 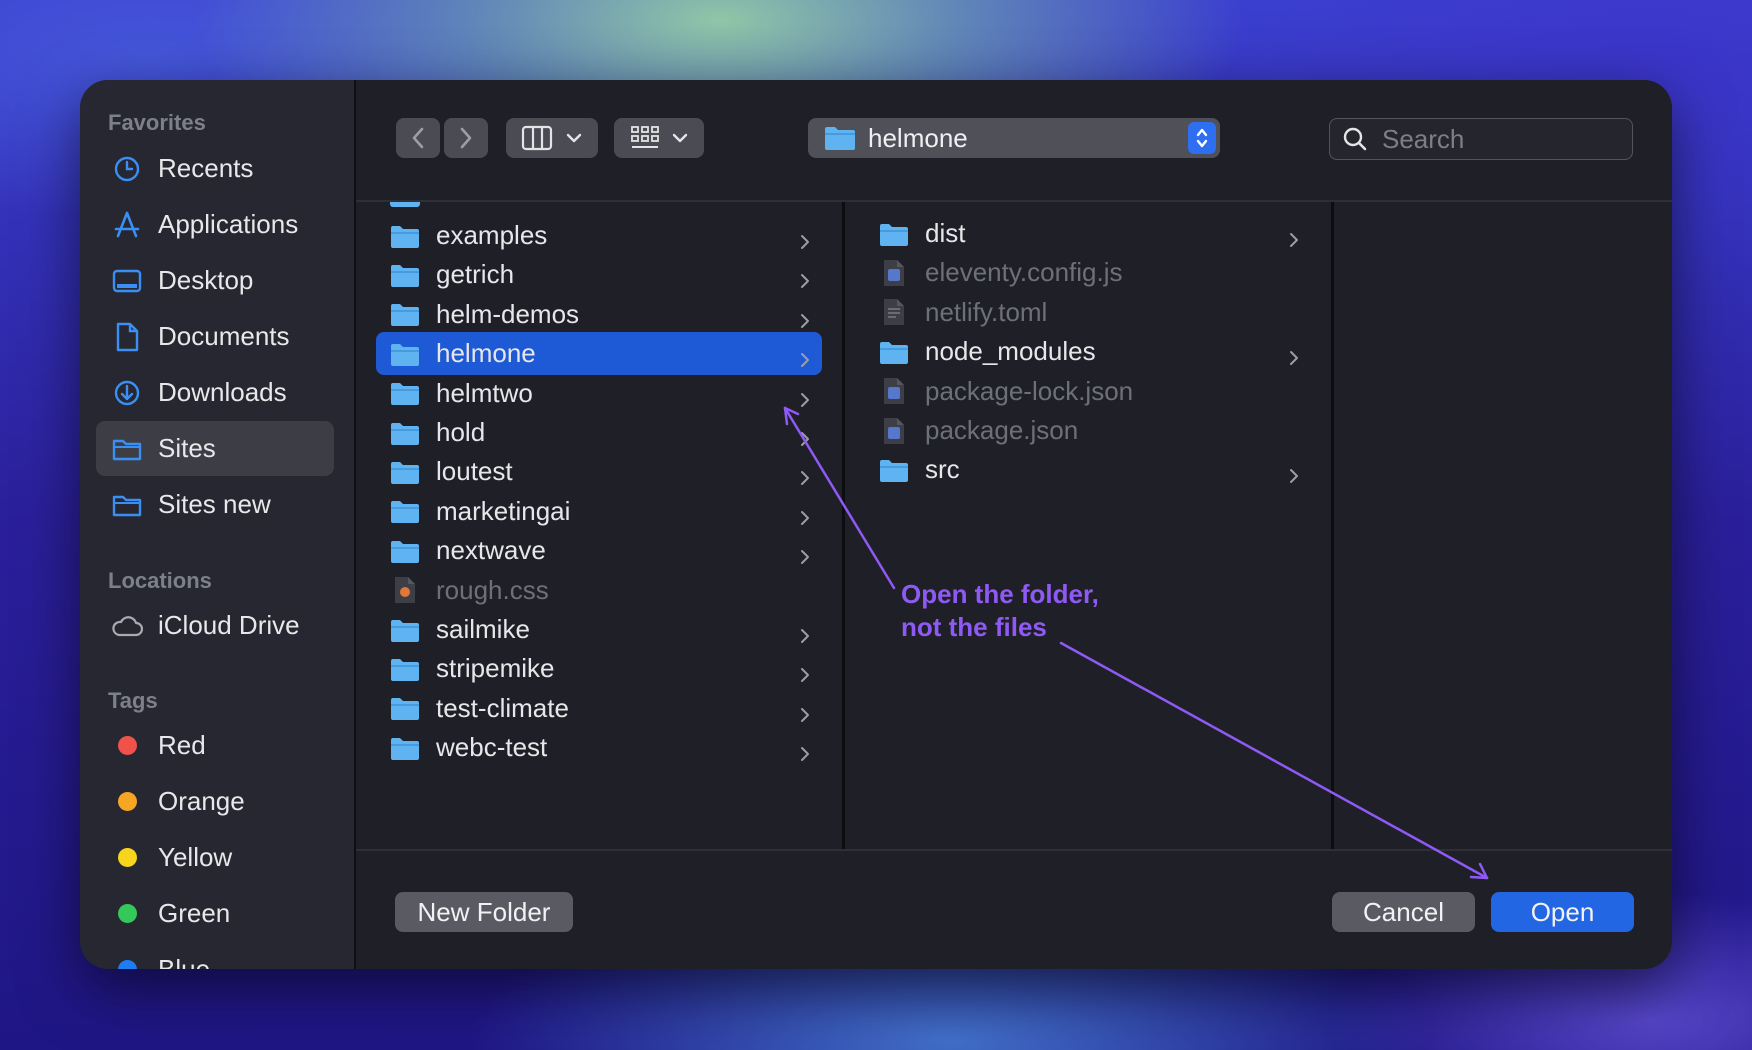 I want to click on tag-label: Blue, so click(x=184, y=961).